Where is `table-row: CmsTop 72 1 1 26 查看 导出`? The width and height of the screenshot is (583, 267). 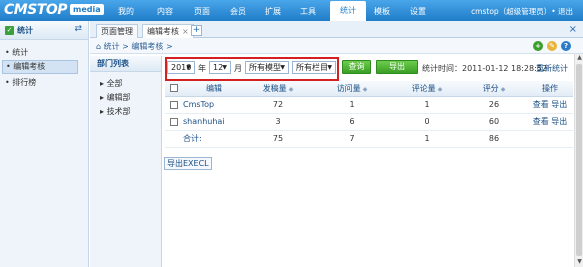
table-row: CmsTop 72 1 1 26 查看 导出 is located at coordinates (369, 105).